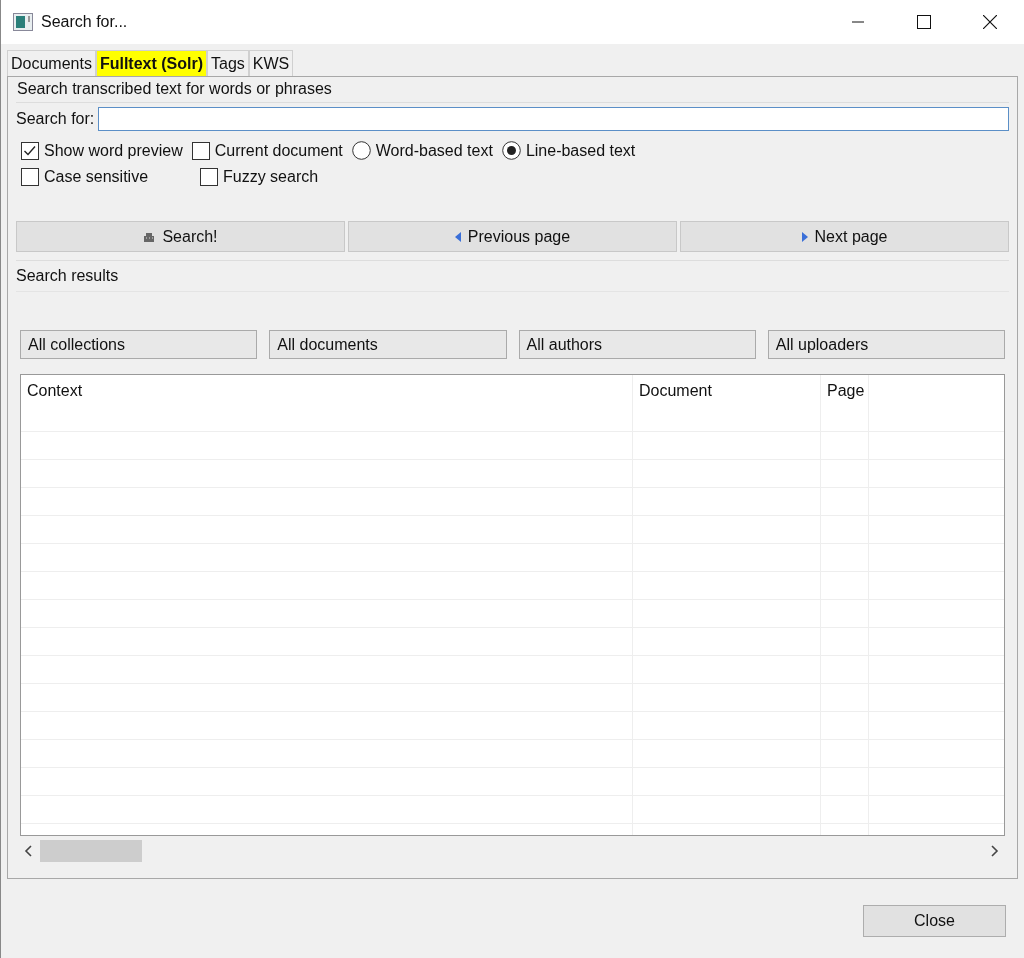 The height and width of the screenshot is (958, 1024). What do you see at coordinates (23, 22) in the screenshot?
I see `app-icon` at bounding box center [23, 22].